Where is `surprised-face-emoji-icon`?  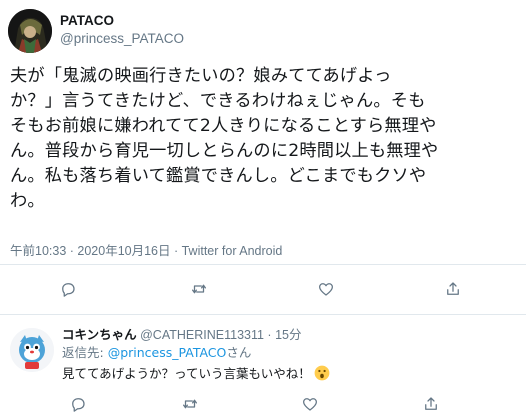 surprised-face-emoji-icon is located at coordinates (322, 373).